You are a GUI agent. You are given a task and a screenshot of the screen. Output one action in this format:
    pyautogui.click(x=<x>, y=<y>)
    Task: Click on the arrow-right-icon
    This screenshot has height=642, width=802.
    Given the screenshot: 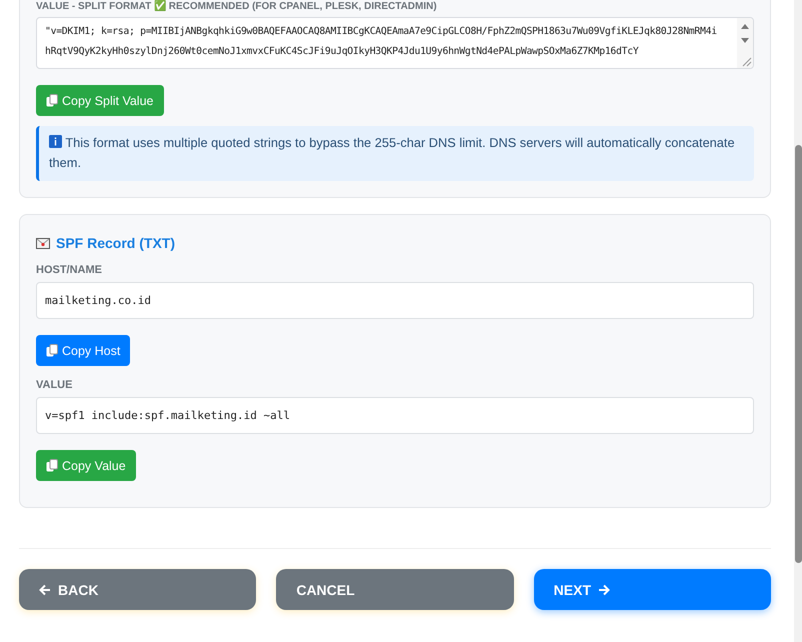 What is the action you would take?
    pyautogui.click(x=604, y=590)
    